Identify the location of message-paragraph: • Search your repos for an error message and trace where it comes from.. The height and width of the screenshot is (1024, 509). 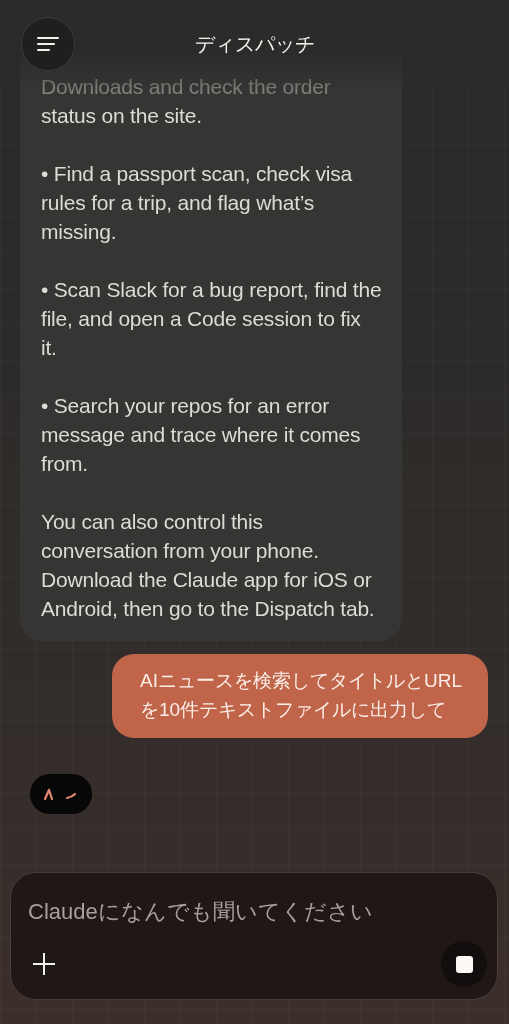
(201, 435).